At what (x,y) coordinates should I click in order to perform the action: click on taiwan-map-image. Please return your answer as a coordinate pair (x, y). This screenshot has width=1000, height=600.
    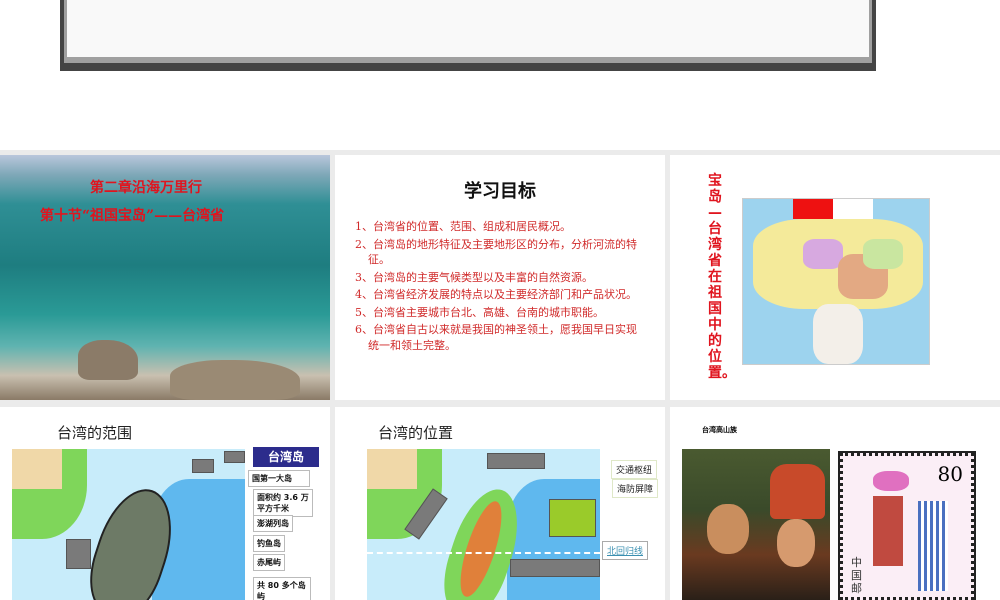
    Looking at the image, I should click on (128, 524).